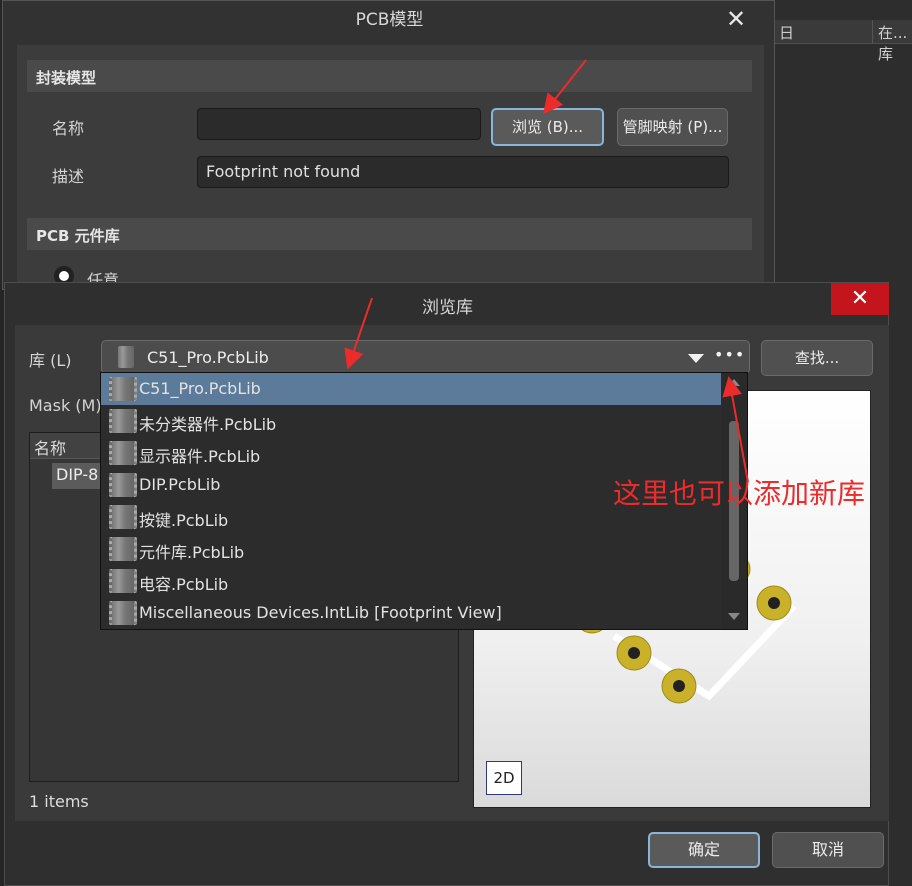  What do you see at coordinates (65, 405) in the screenshot?
I see `mask-label: Mask (M)` at bounding box center [65, 405].